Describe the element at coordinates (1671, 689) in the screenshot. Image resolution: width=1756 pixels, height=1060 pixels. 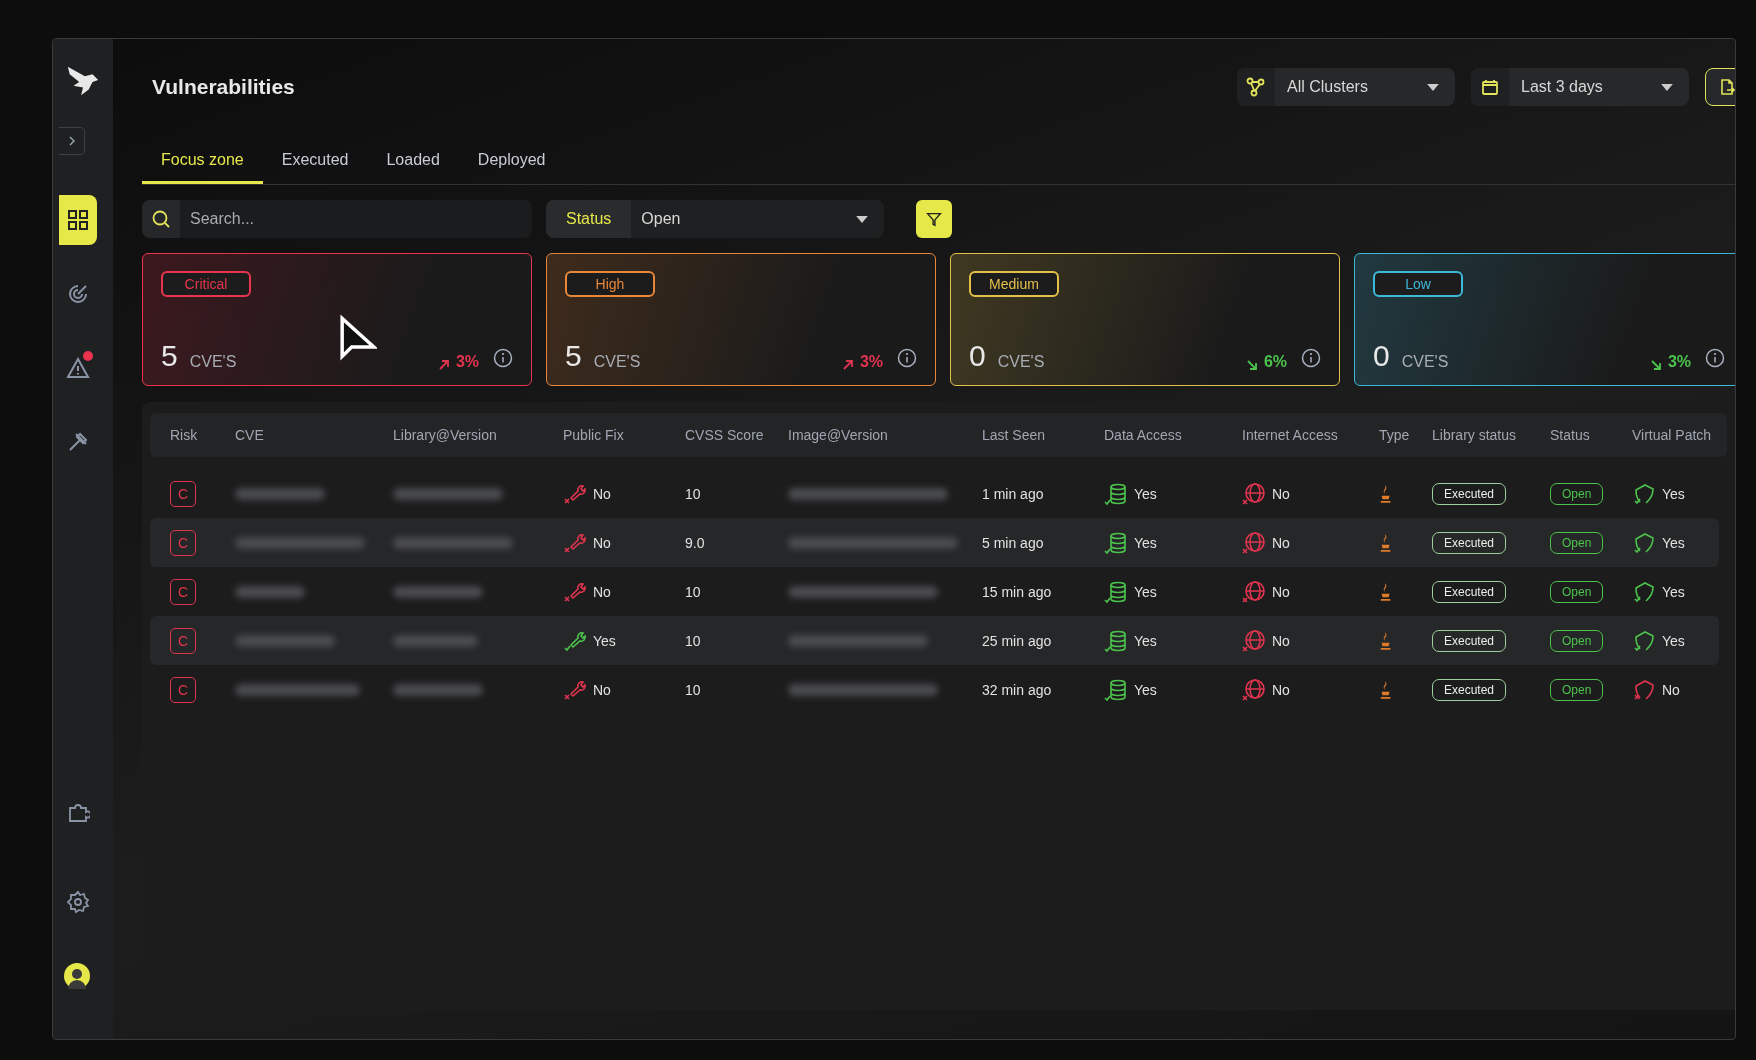
I see `virtual-patch-value: No` at that location.